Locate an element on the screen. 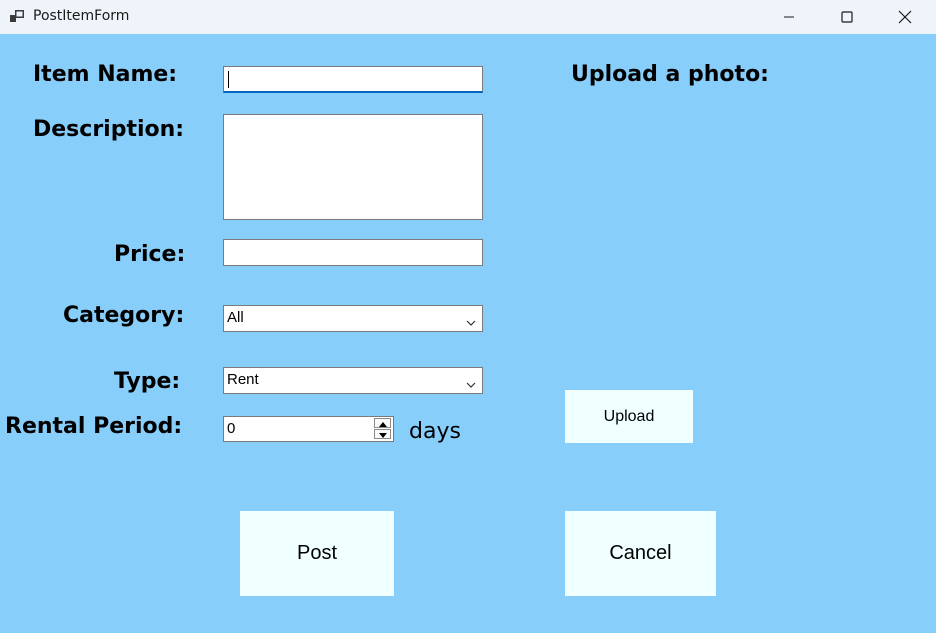 The width and height of the screenshot is (936, 633). close-icon is located at coordinates (905, 17).